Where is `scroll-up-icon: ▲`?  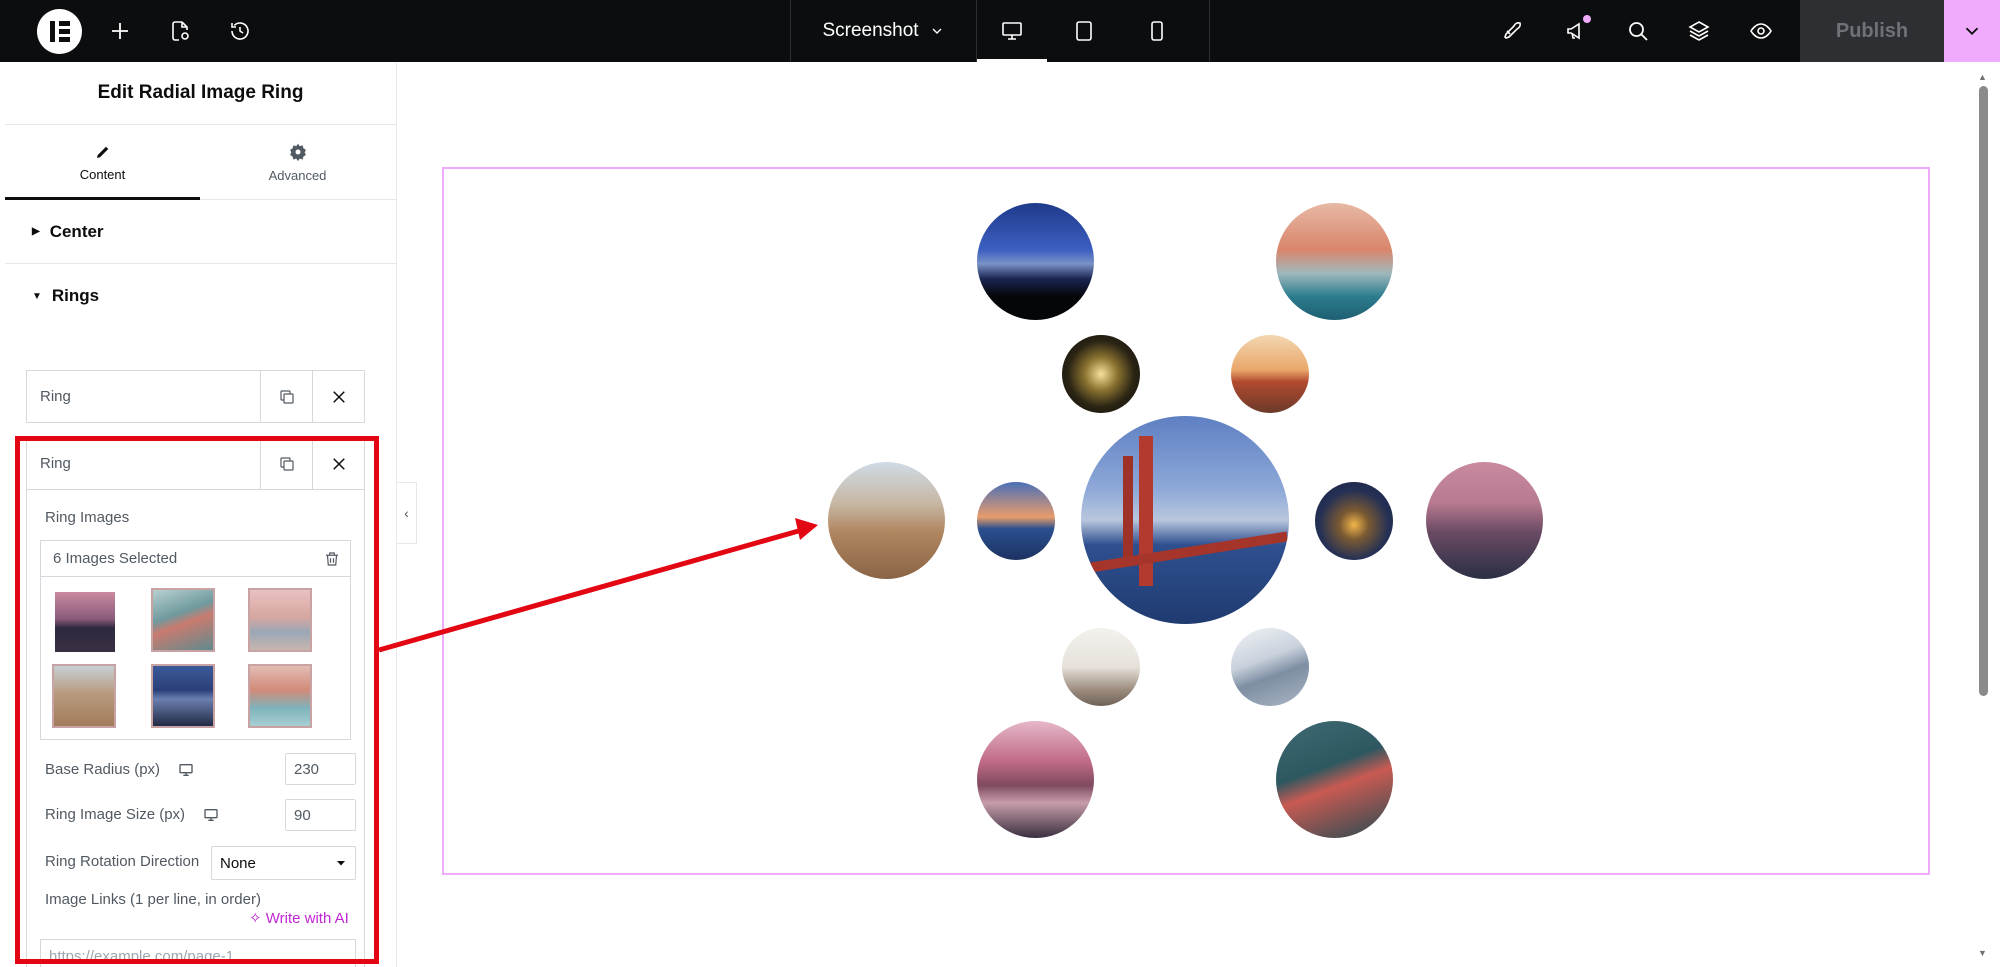 scroll-up-icon: ▲ is located at coordinates (1982, 77).